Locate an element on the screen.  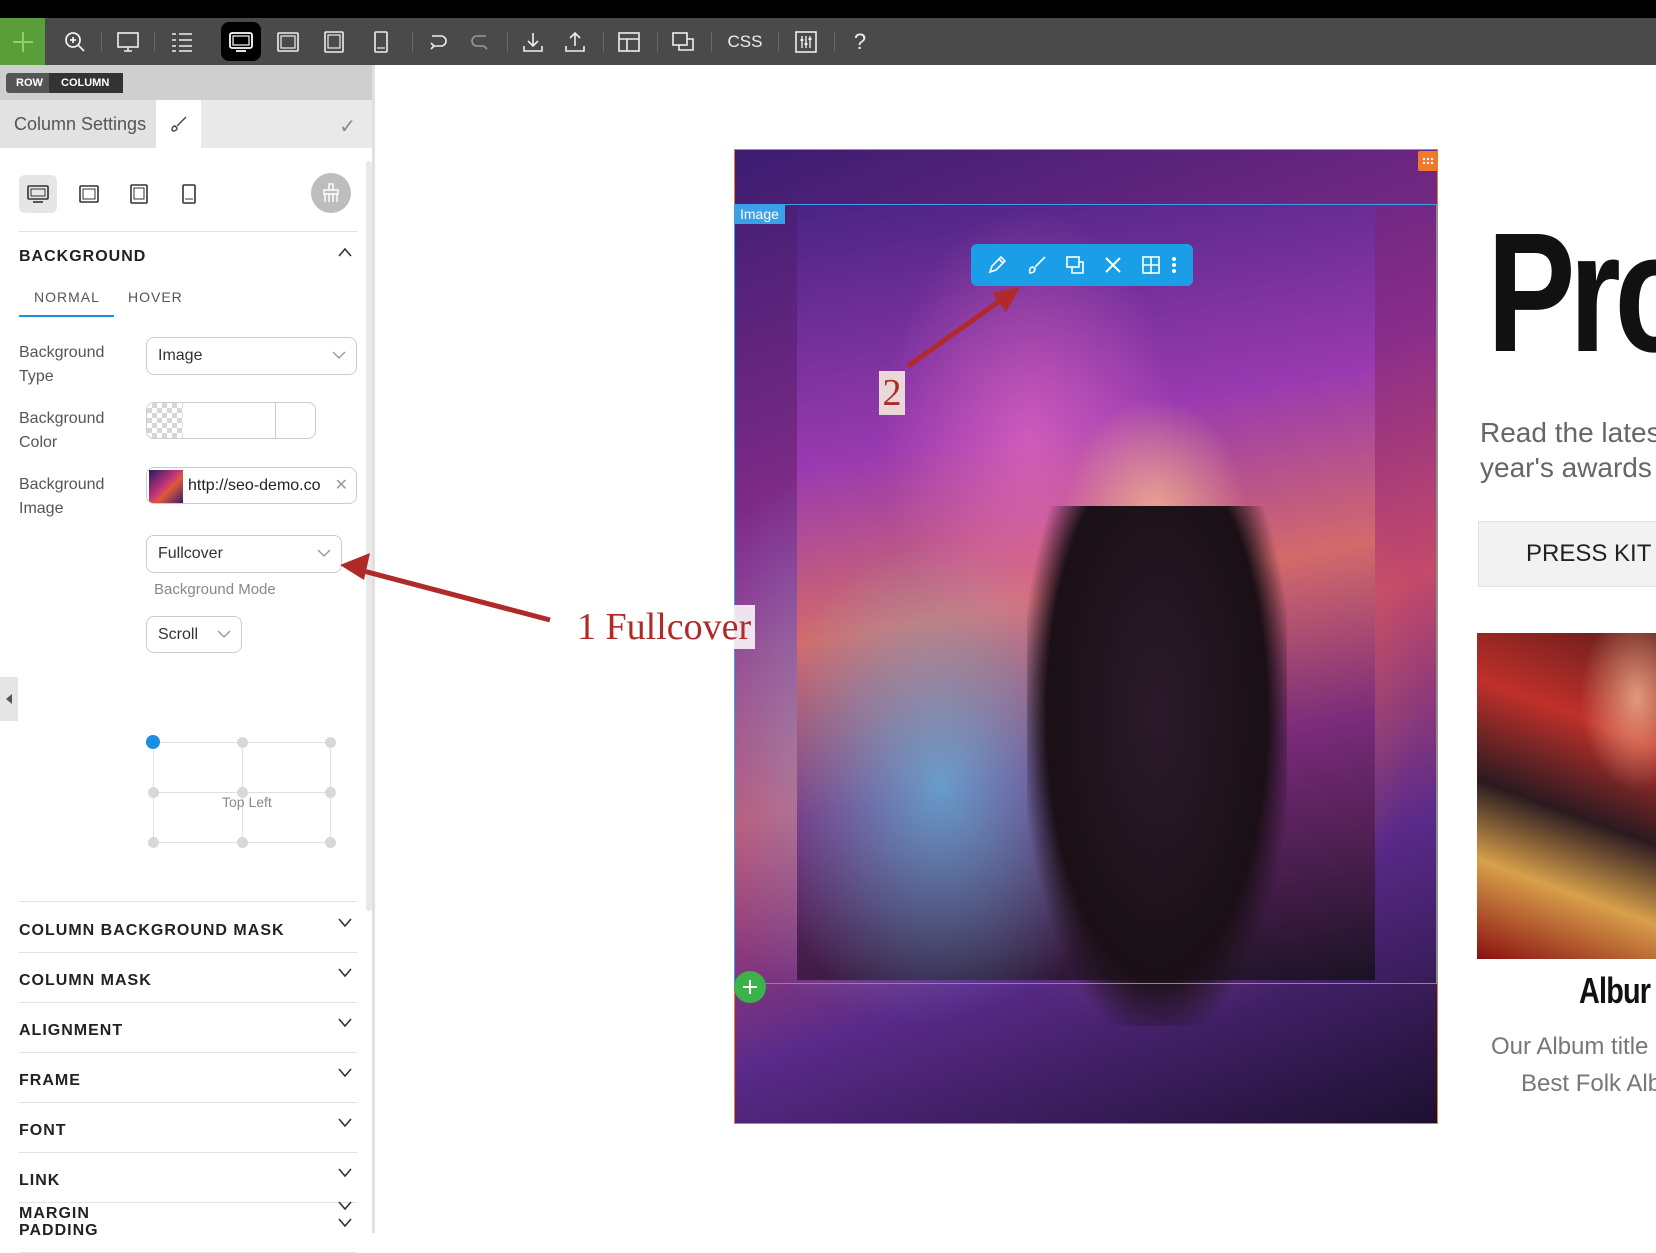
device-desktop-button is located at coordinates (38, 194).